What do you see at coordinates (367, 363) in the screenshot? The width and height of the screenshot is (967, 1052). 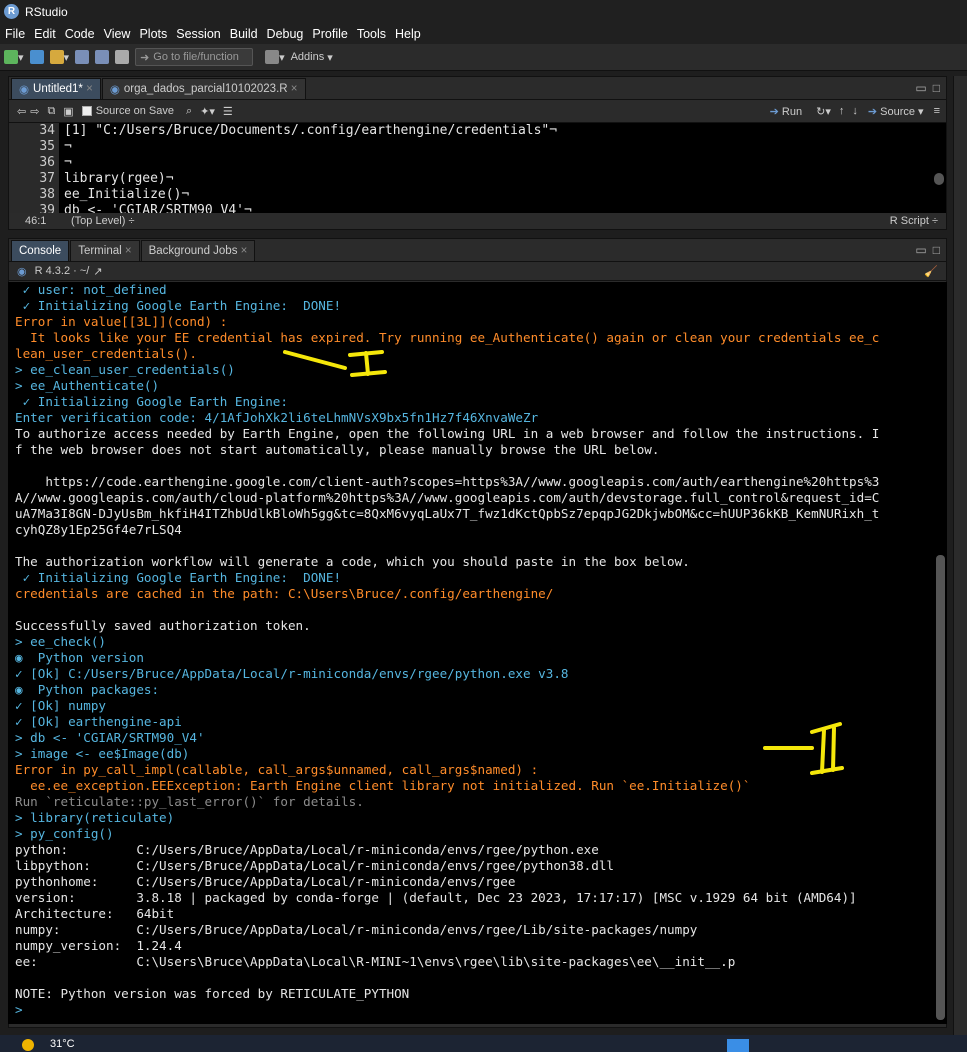 I see `annotation-mark-i` at bounding box center [367, 363].